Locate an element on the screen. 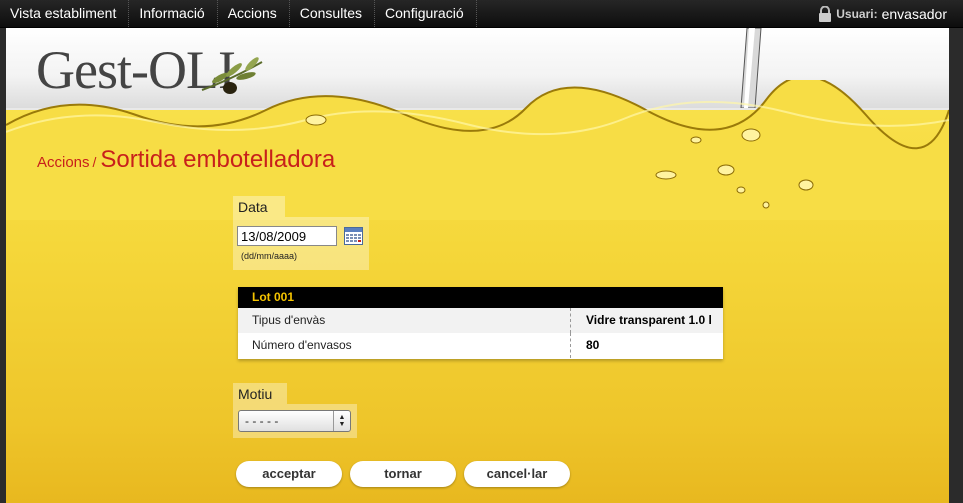 Image resolution: width=963 pixels, height=503 pixels. breadcrumb-accions: Accions is located at coordinates (63, 162).